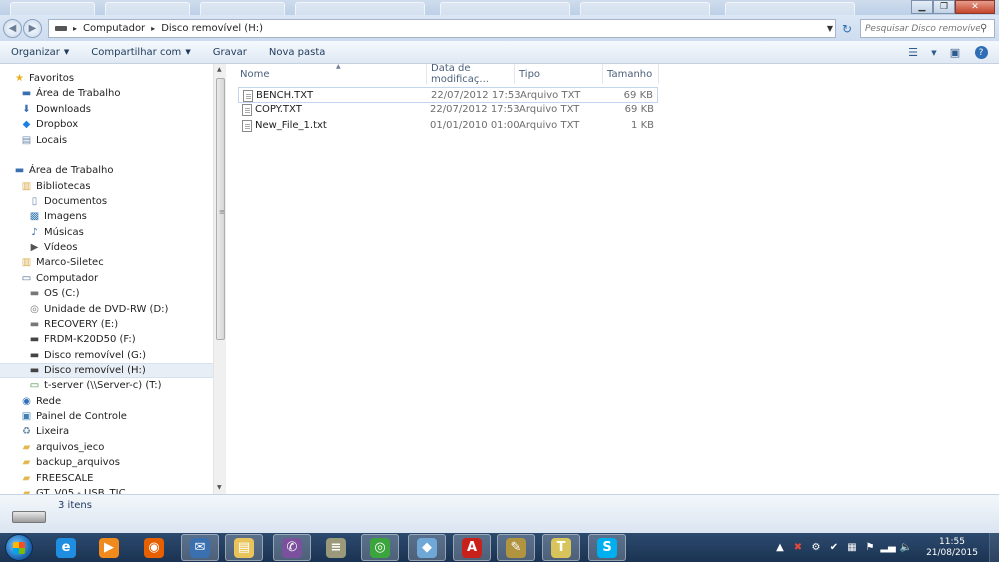  I want to click on view-dropdown-button: ▼, so click(934, 52).